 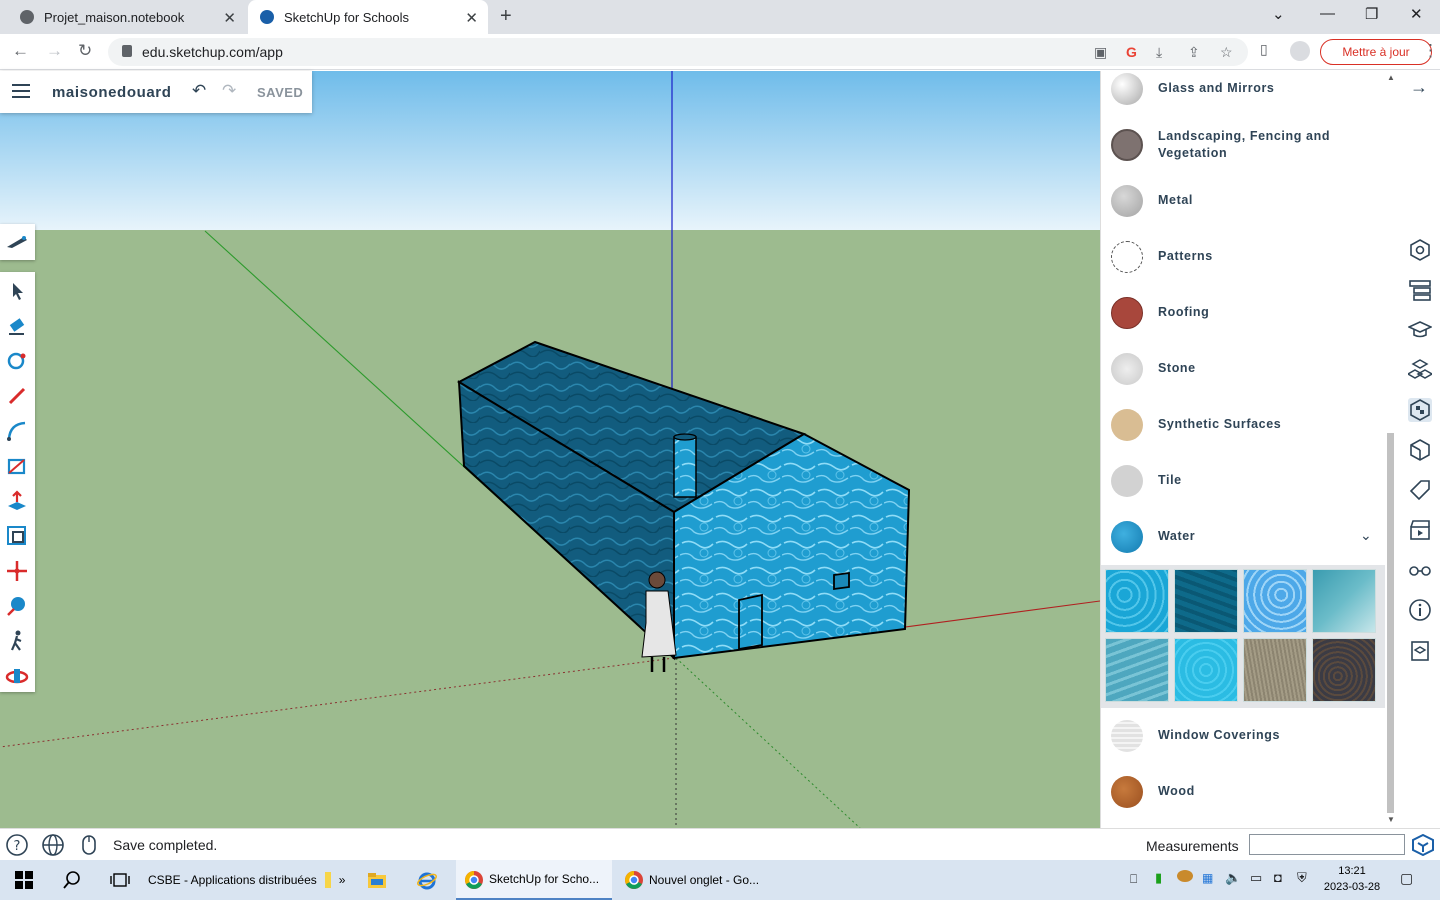 I want to click on category-patterns: Patterns, so click(x=1243, y=257).